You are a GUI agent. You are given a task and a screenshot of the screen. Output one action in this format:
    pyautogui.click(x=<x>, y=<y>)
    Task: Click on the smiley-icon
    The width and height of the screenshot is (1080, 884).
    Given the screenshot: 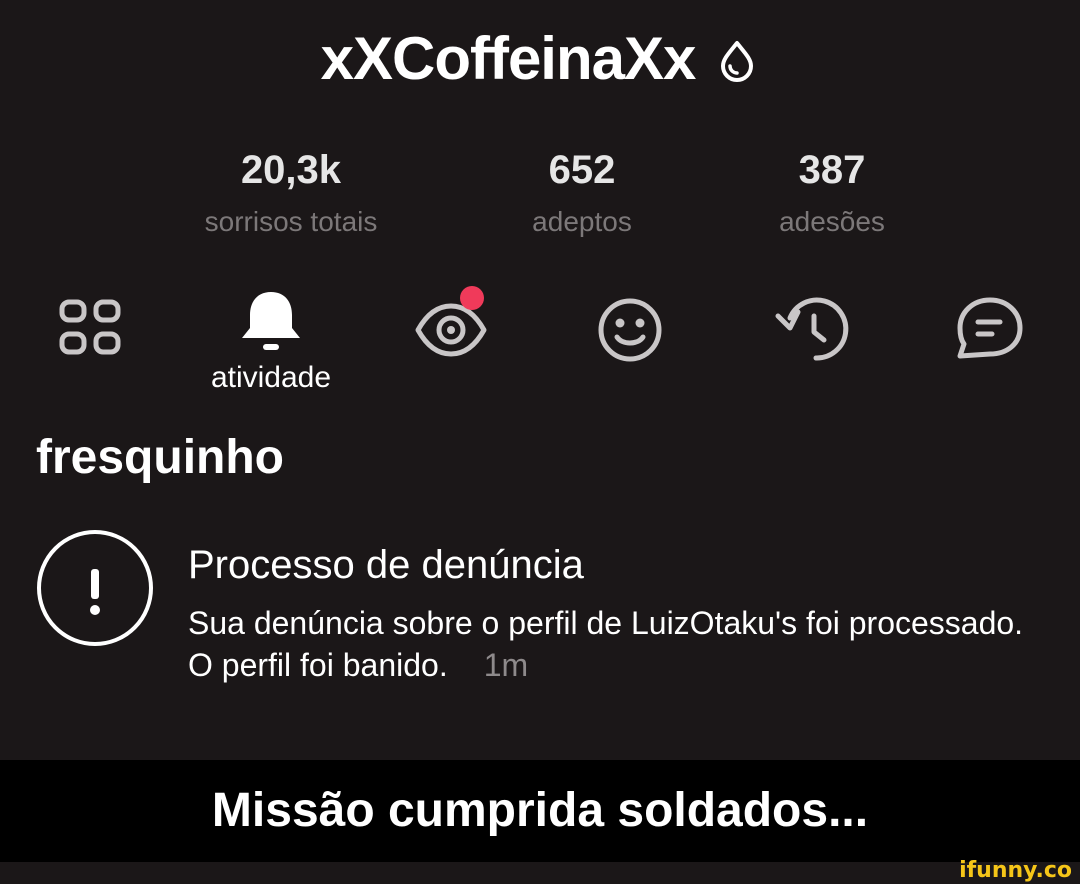 What is the action you would take?
    pyautogui.click(x=630, y=330)
    